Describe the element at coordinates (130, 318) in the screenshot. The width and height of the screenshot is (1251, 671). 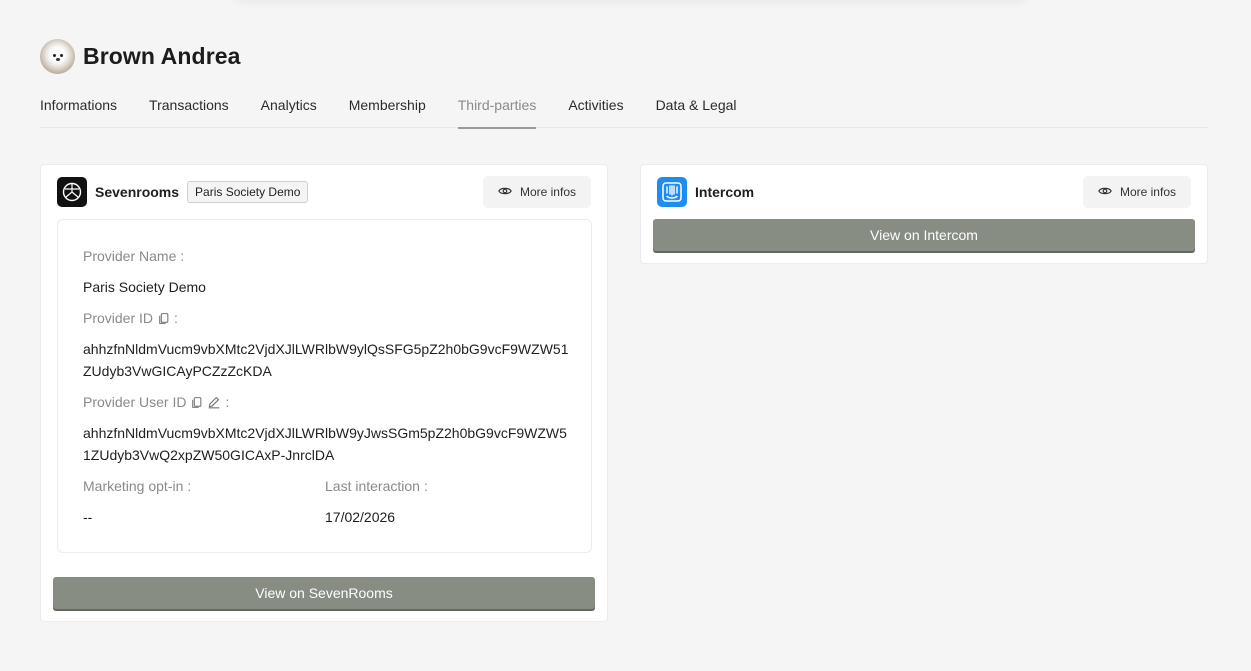
I see `provider-id-label: Provider ID :` at that location.